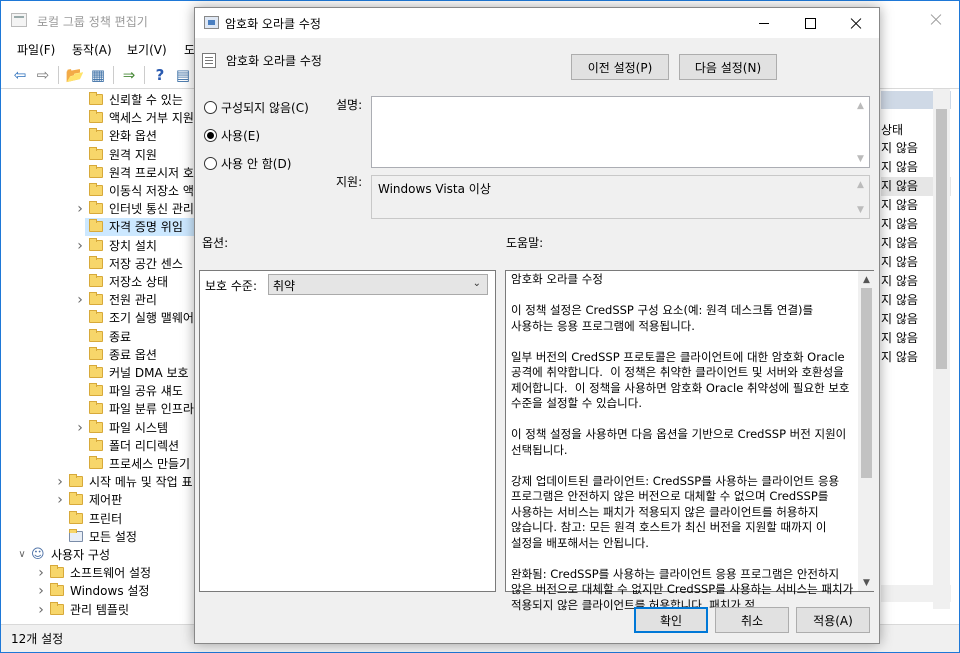 The image size is (960, 653). I want to click on radio-label: 사용(E), so click(241, 135).